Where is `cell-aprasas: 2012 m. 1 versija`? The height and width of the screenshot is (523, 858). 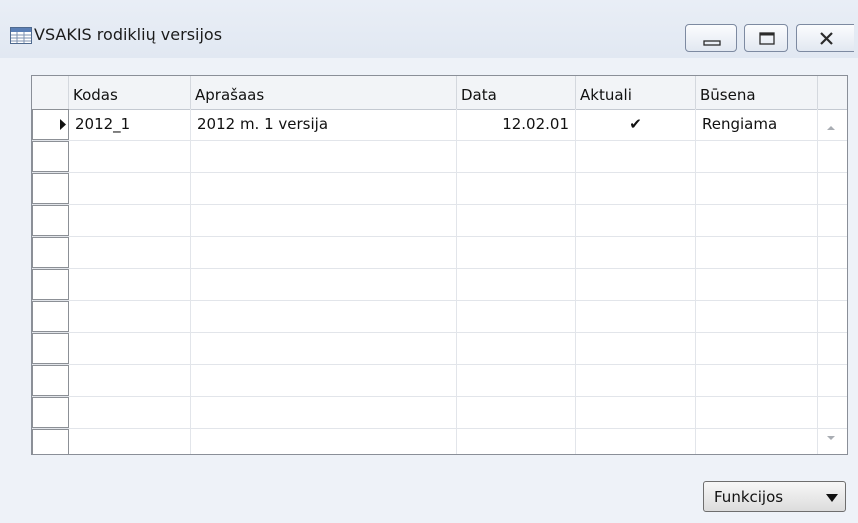
cell-aprasas: 2012 m. 1 versija is located at coordinates (324, 124).